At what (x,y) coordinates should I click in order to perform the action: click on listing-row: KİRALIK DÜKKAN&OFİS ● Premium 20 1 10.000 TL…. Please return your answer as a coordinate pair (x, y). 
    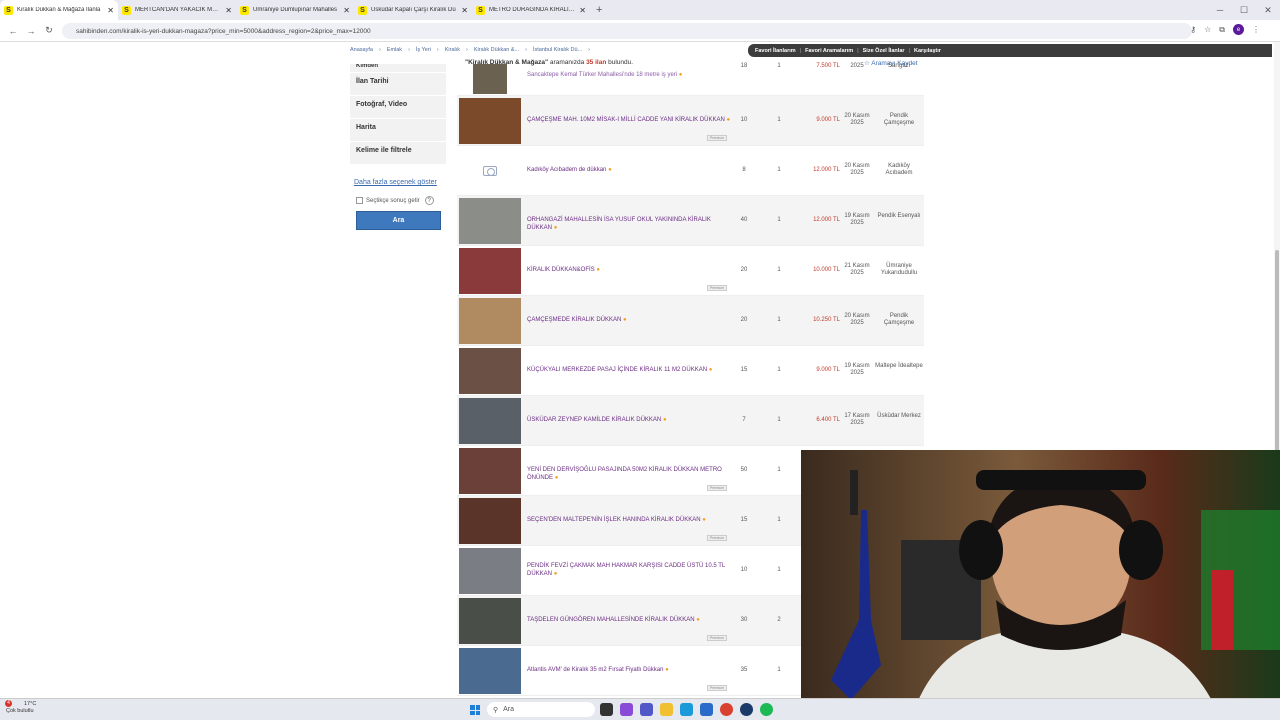
    Looking at the image, I should click on (690, 271).